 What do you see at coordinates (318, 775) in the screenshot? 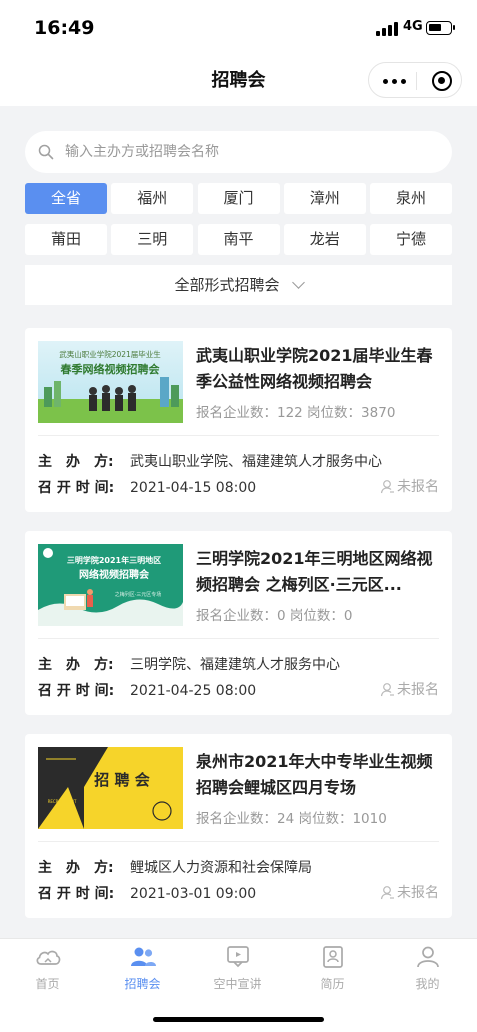
I see `fair-title: 泉州市2021年大中专毕业生视频招聘会鲤城区四月专场` at bounding box center [318, 775].